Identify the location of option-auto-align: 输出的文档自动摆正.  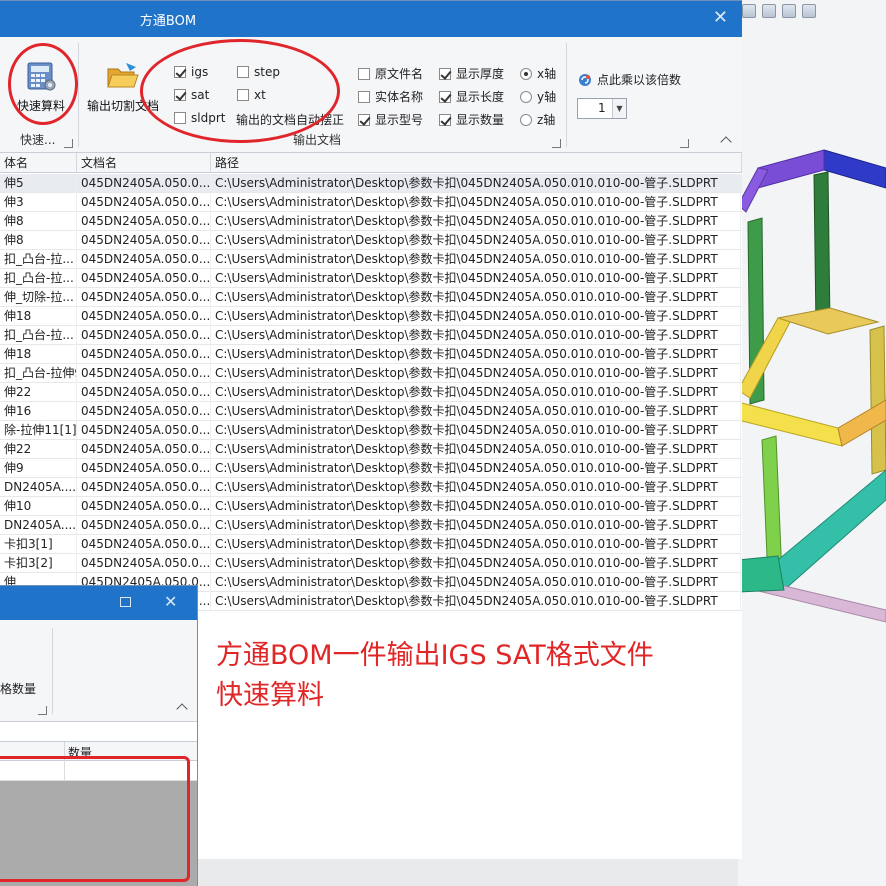
(290, 119).